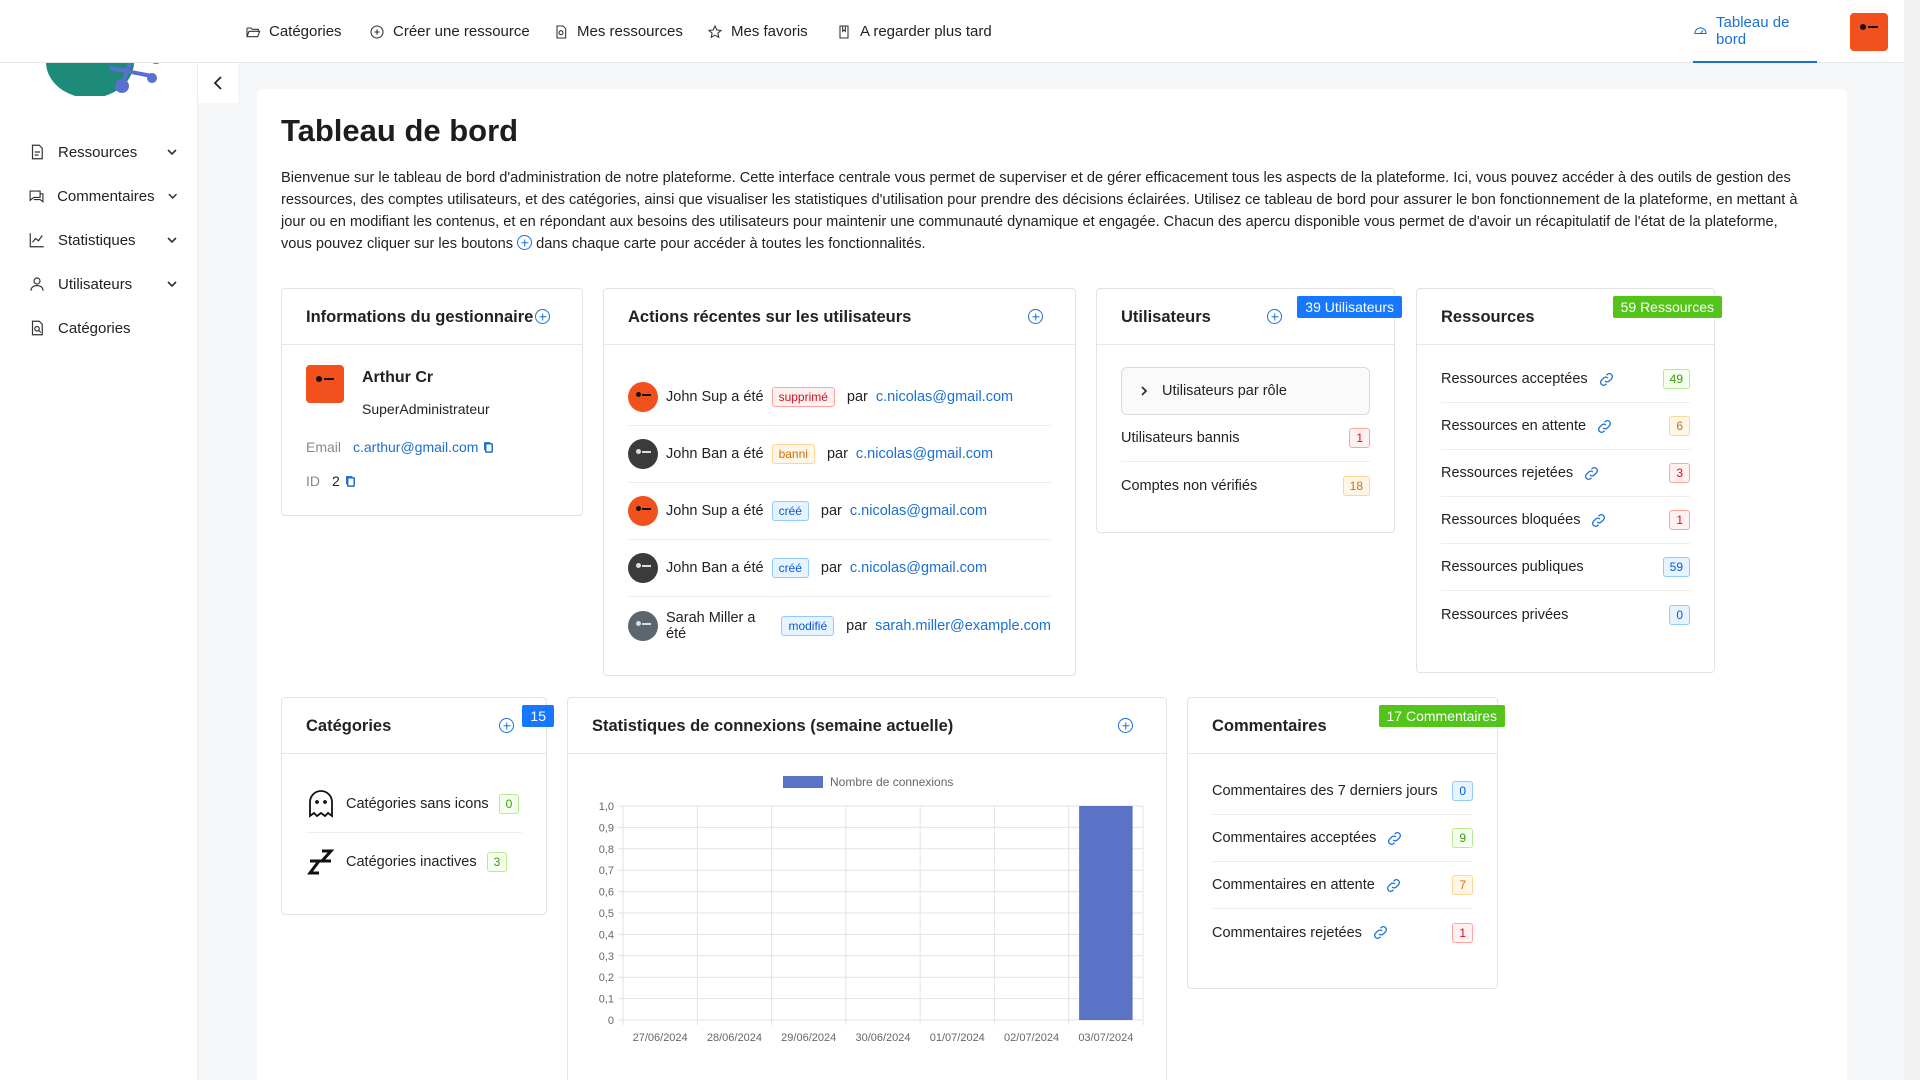  What do you see at coordinates (218, 83) in the screenshot?
I see `sidebar-collapse-button` at bounding box center [218, 83].